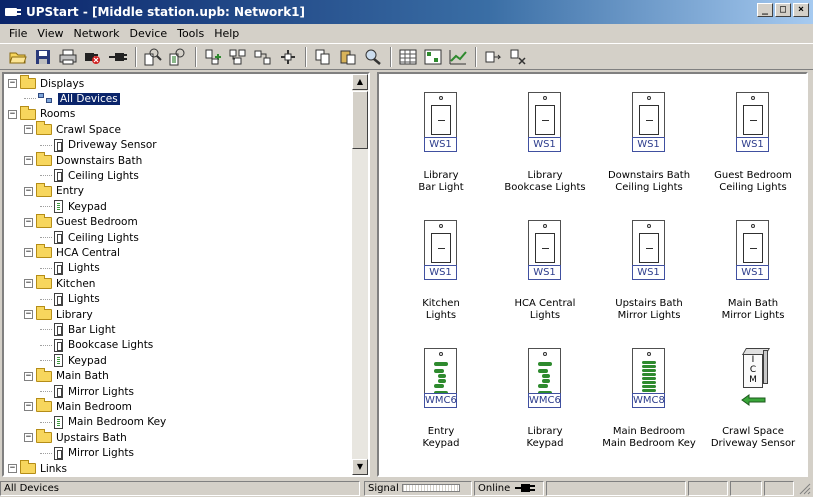 This screenshot has width=813, height=497. What do you see at coordinates (54, 190) in the screenshot?
I see `tree-item: − Entry` at bounding box center [54, 190].